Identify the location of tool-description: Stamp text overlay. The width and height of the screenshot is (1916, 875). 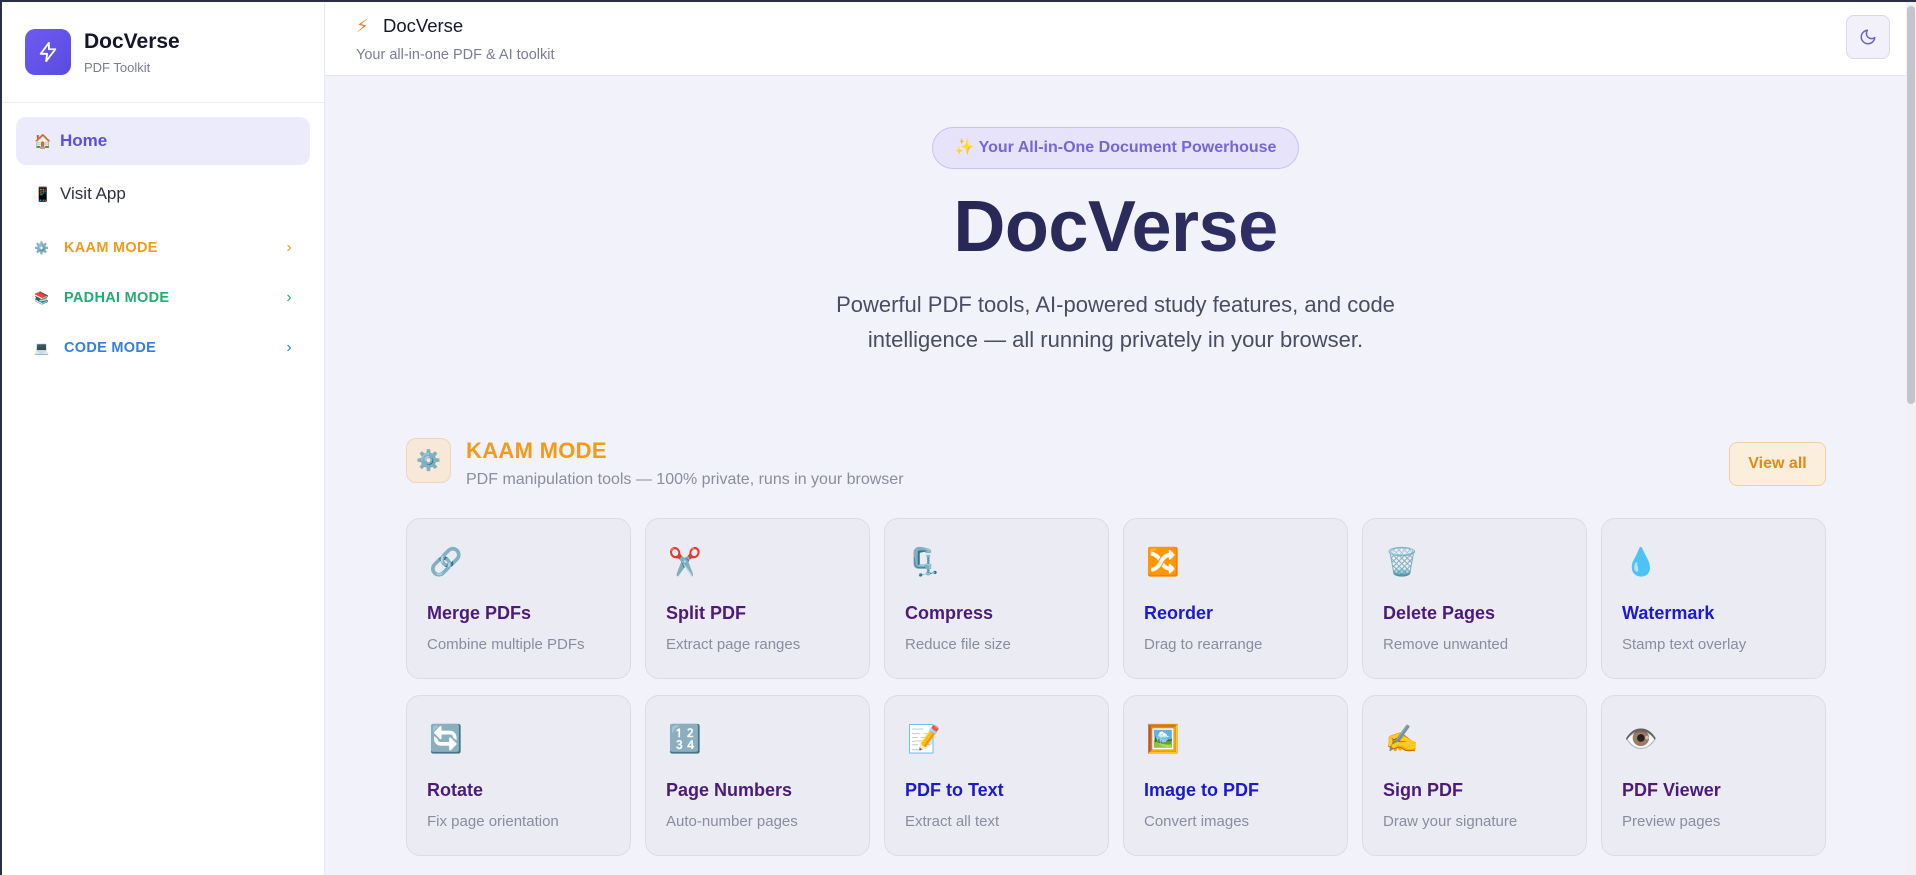
(1684, 644).